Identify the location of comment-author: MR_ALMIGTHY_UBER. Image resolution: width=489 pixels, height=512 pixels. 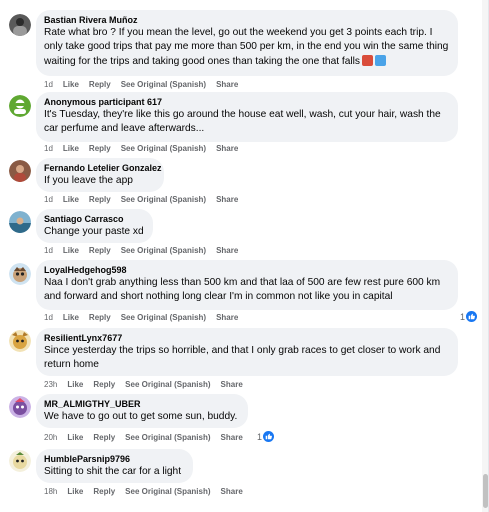
(142, 404).